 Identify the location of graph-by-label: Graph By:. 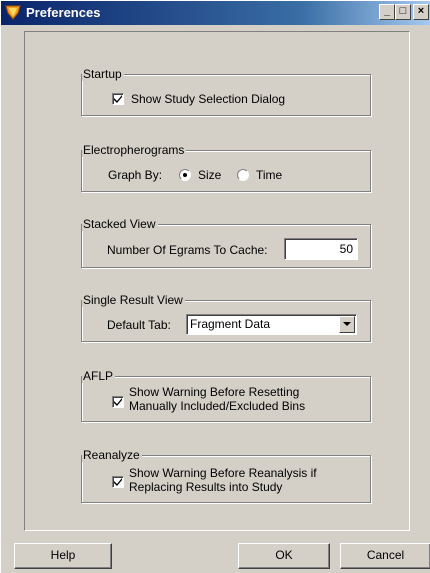
(135, 175).